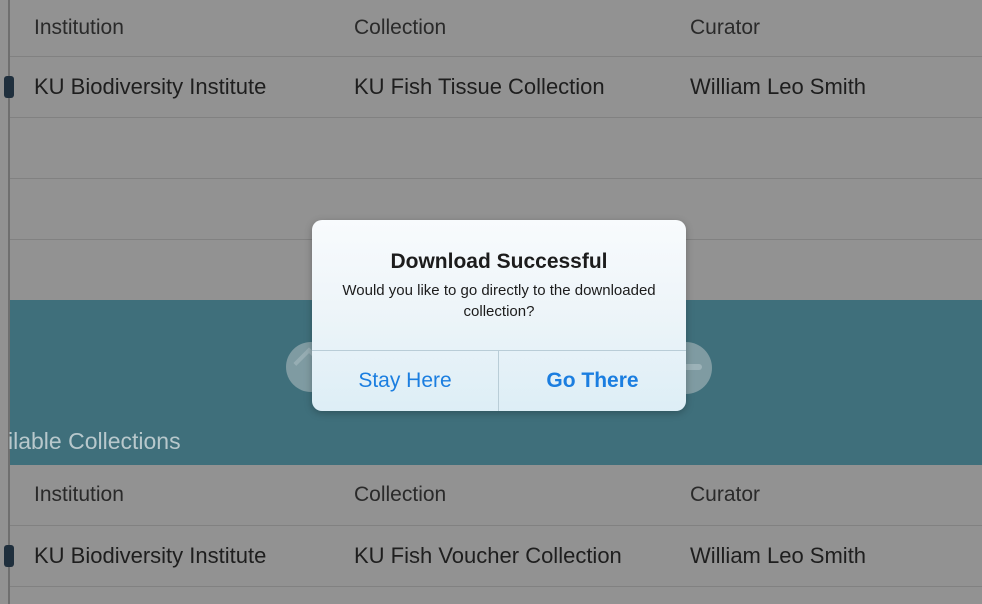  Describe the element at coordinates (405, 381) in the screenshot. I see `stay-here-button: Stay Here` at that location.